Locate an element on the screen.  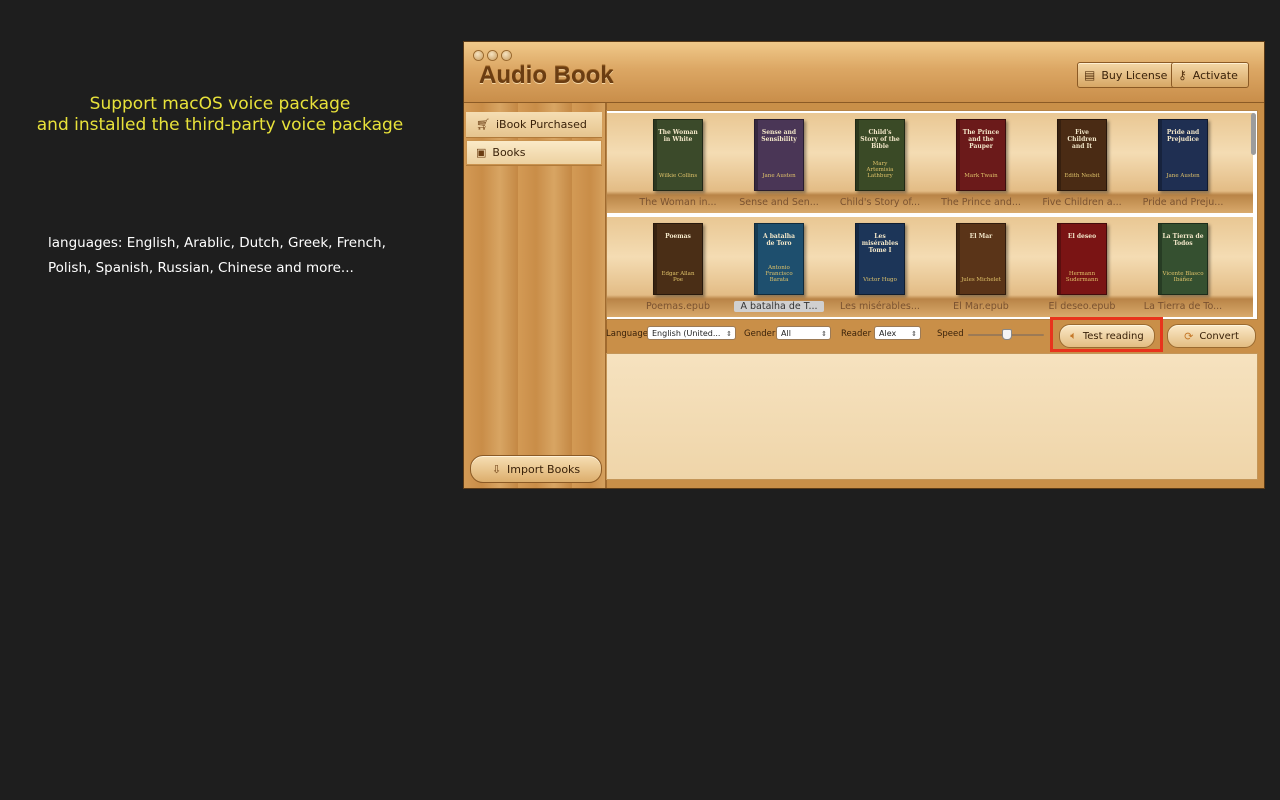
book-cover-author: Edgar Allan Poe is located at coordinates (678, 277).